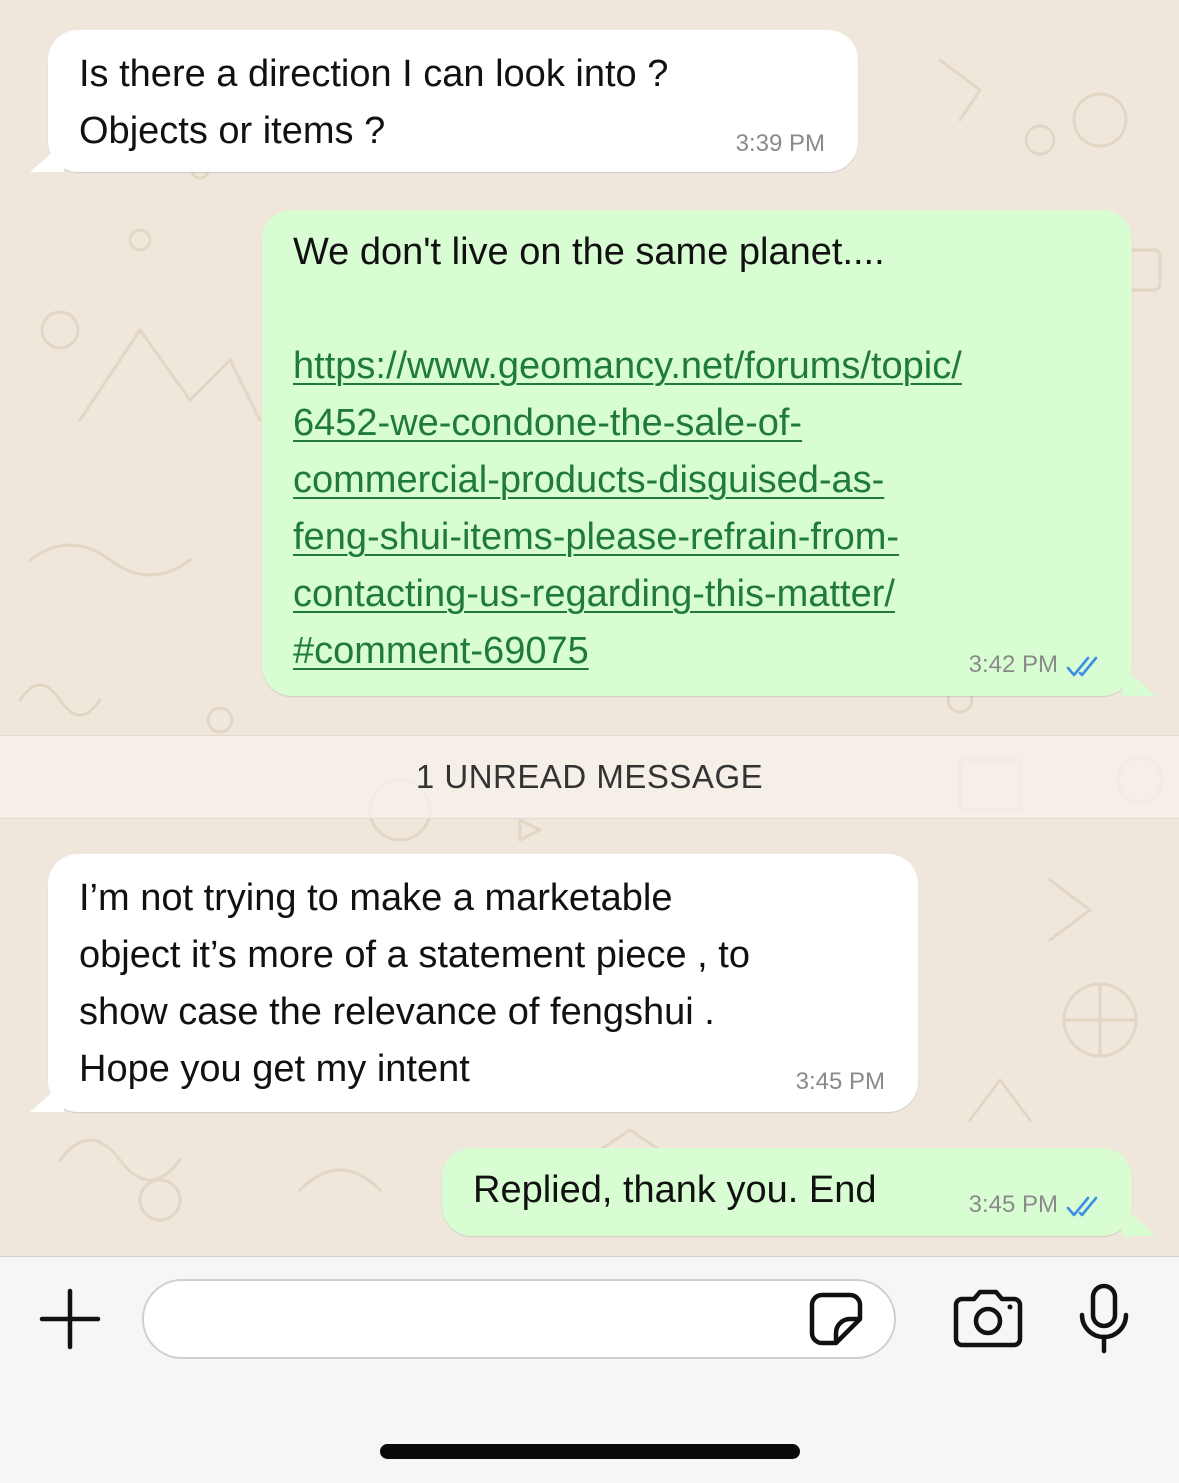 This screenshot has height=1483, width=1179. What do you see at coordinates (697, 480) in the screenshot?
I see `message-link: commercial-products-disguised-as-` at bounding box center [697, 480].